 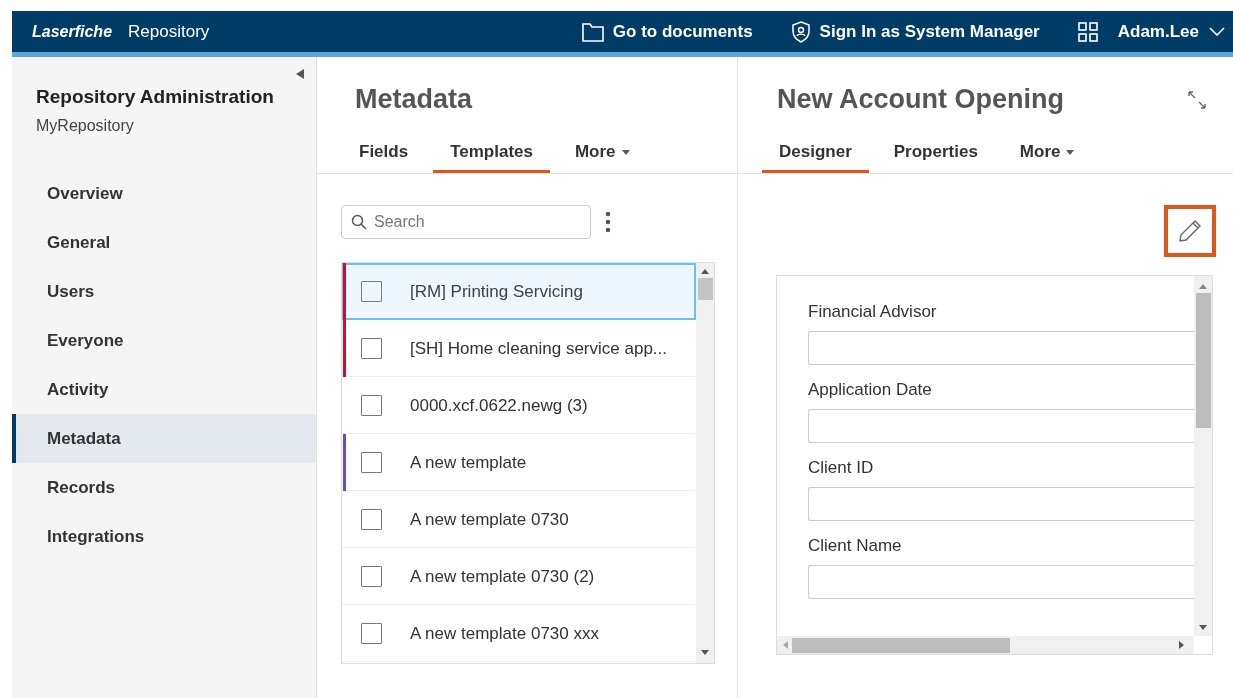 I want to click on sidebar-item: Records, so click(x=164, y=487).